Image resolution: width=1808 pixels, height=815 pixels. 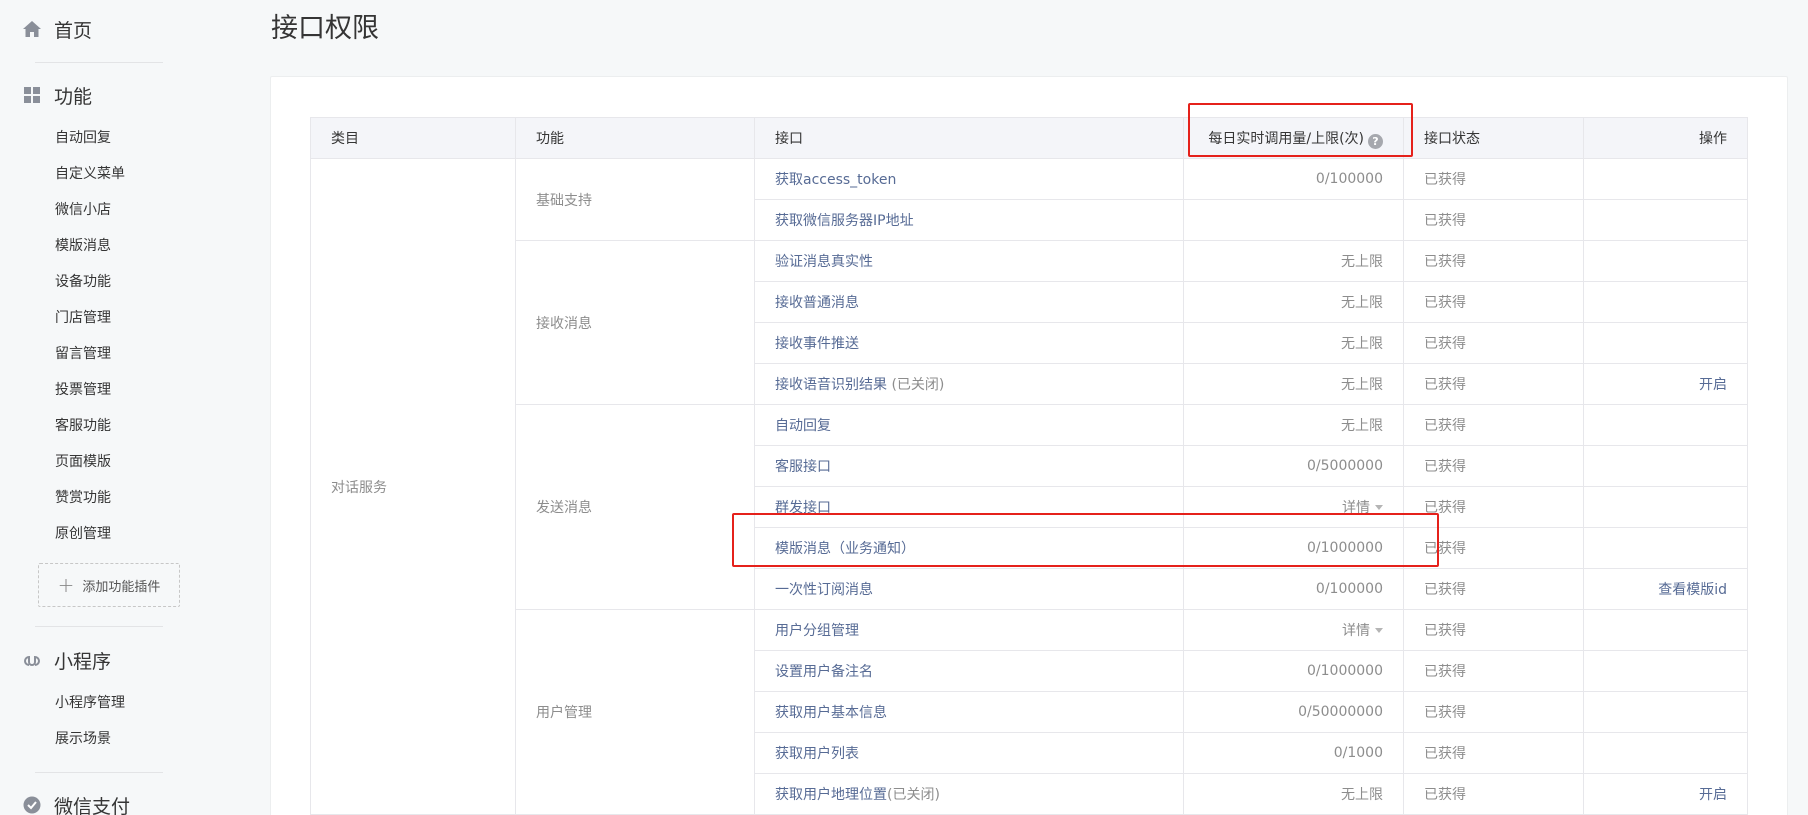 What do you see at coordinates (831, 385) in the screenshot?
I see `api-name: 接收语音识别结果` at bounding box center [831, 385].